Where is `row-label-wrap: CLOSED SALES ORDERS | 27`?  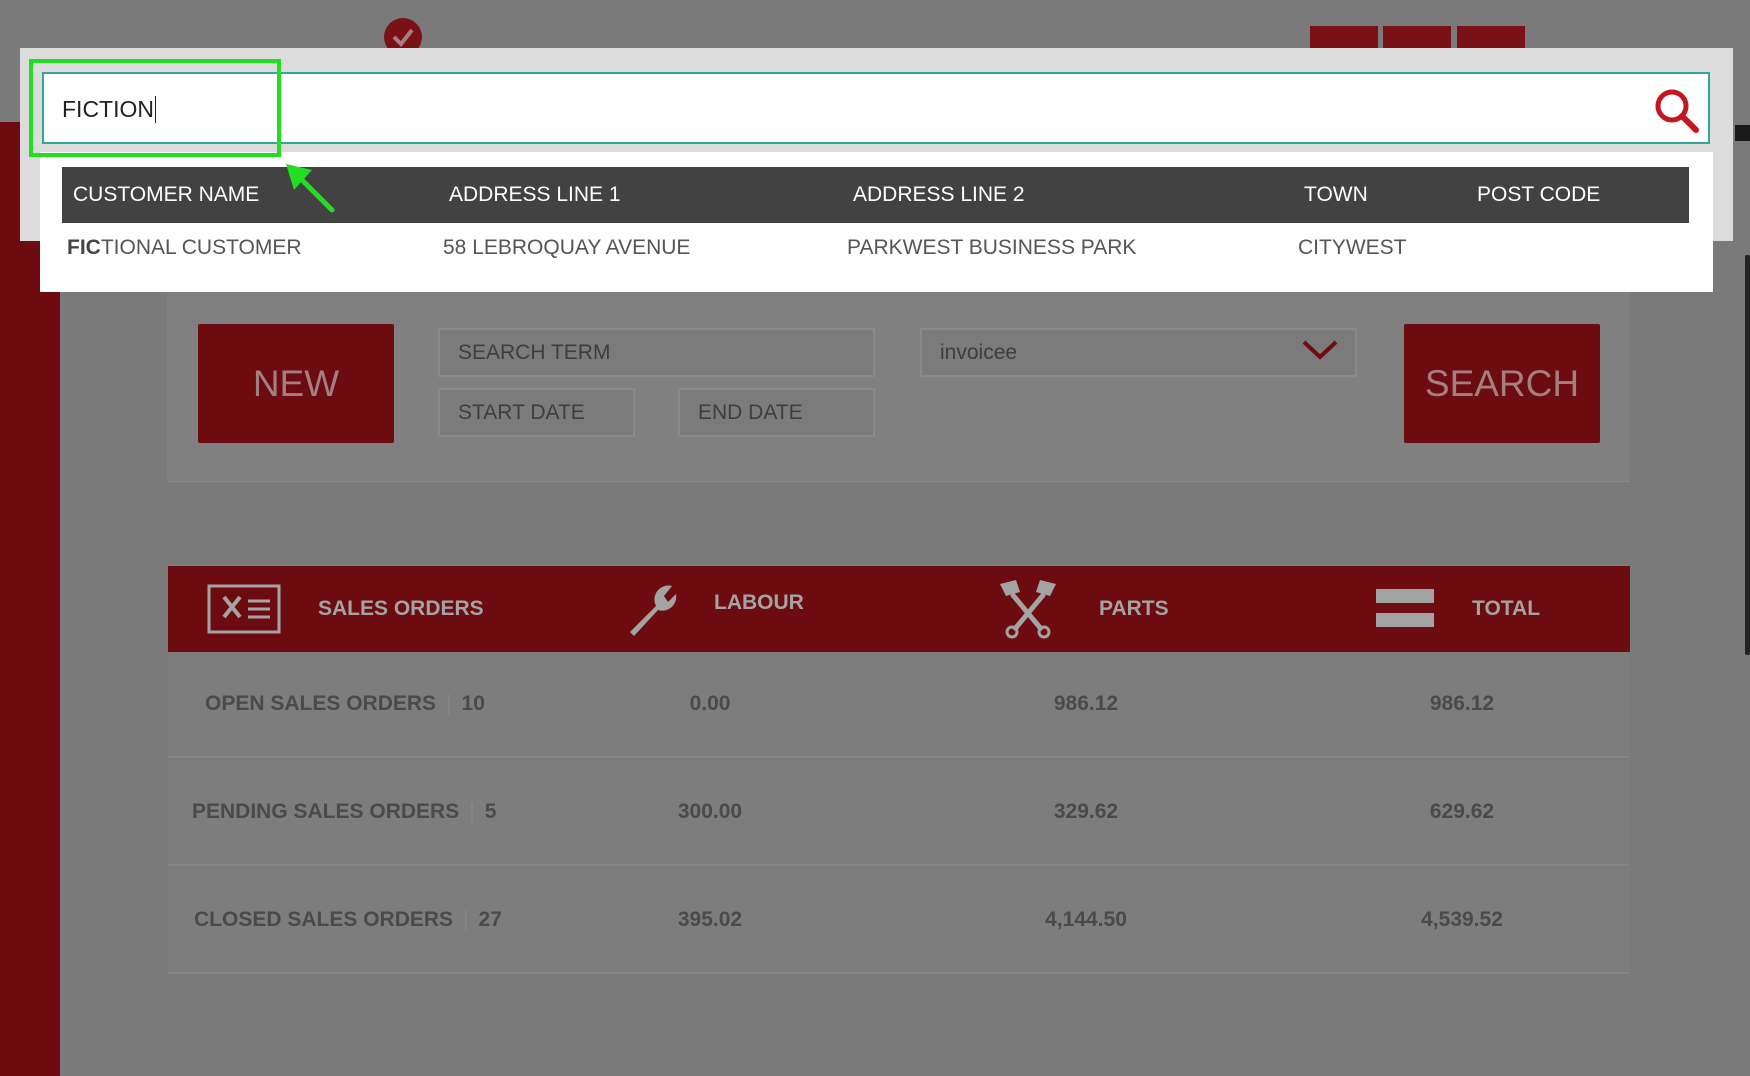
row-label-wrap: CLOSED SALES ORDERS | 27 is located at coordinates (348, 920).